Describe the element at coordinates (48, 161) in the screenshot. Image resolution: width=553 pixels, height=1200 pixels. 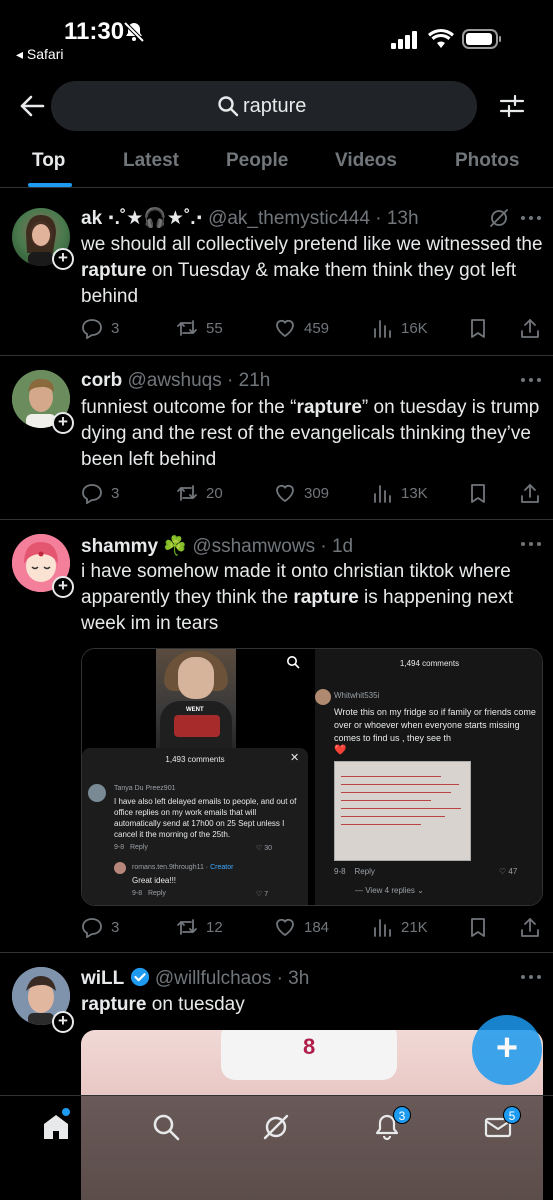
I see `tab-top: Top` at that location.